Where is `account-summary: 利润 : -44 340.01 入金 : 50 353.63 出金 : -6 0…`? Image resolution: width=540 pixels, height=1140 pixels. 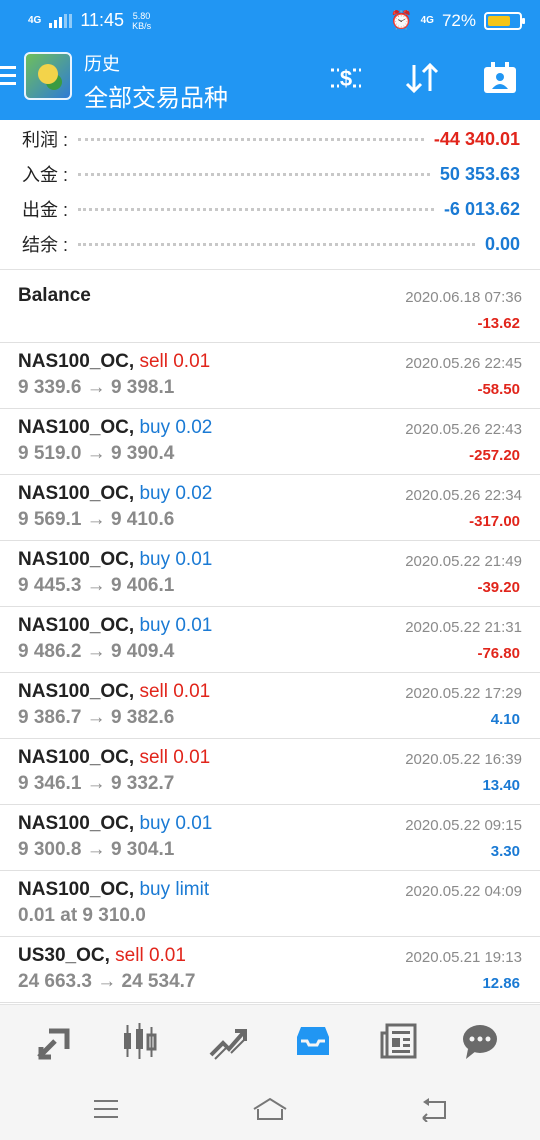
account-summary: 利润 : -44 340.01 入金 : 50 353.63 出金 : -6 0… is located at coordinates (270, 195).